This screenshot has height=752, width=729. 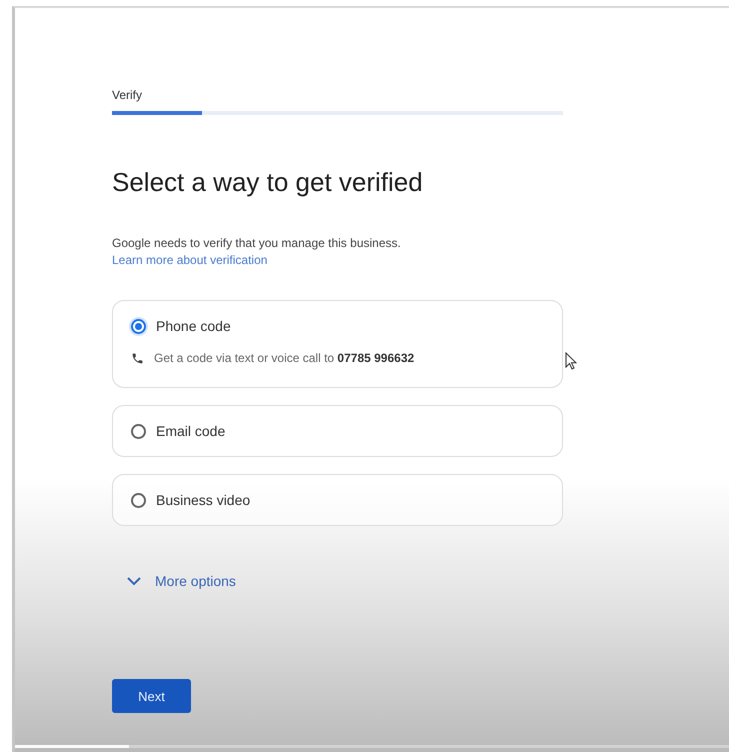 What do you see at coordinates (128, 95) in the screenshot?
I see `step-label: Verify` at bounding box center [128, 95].